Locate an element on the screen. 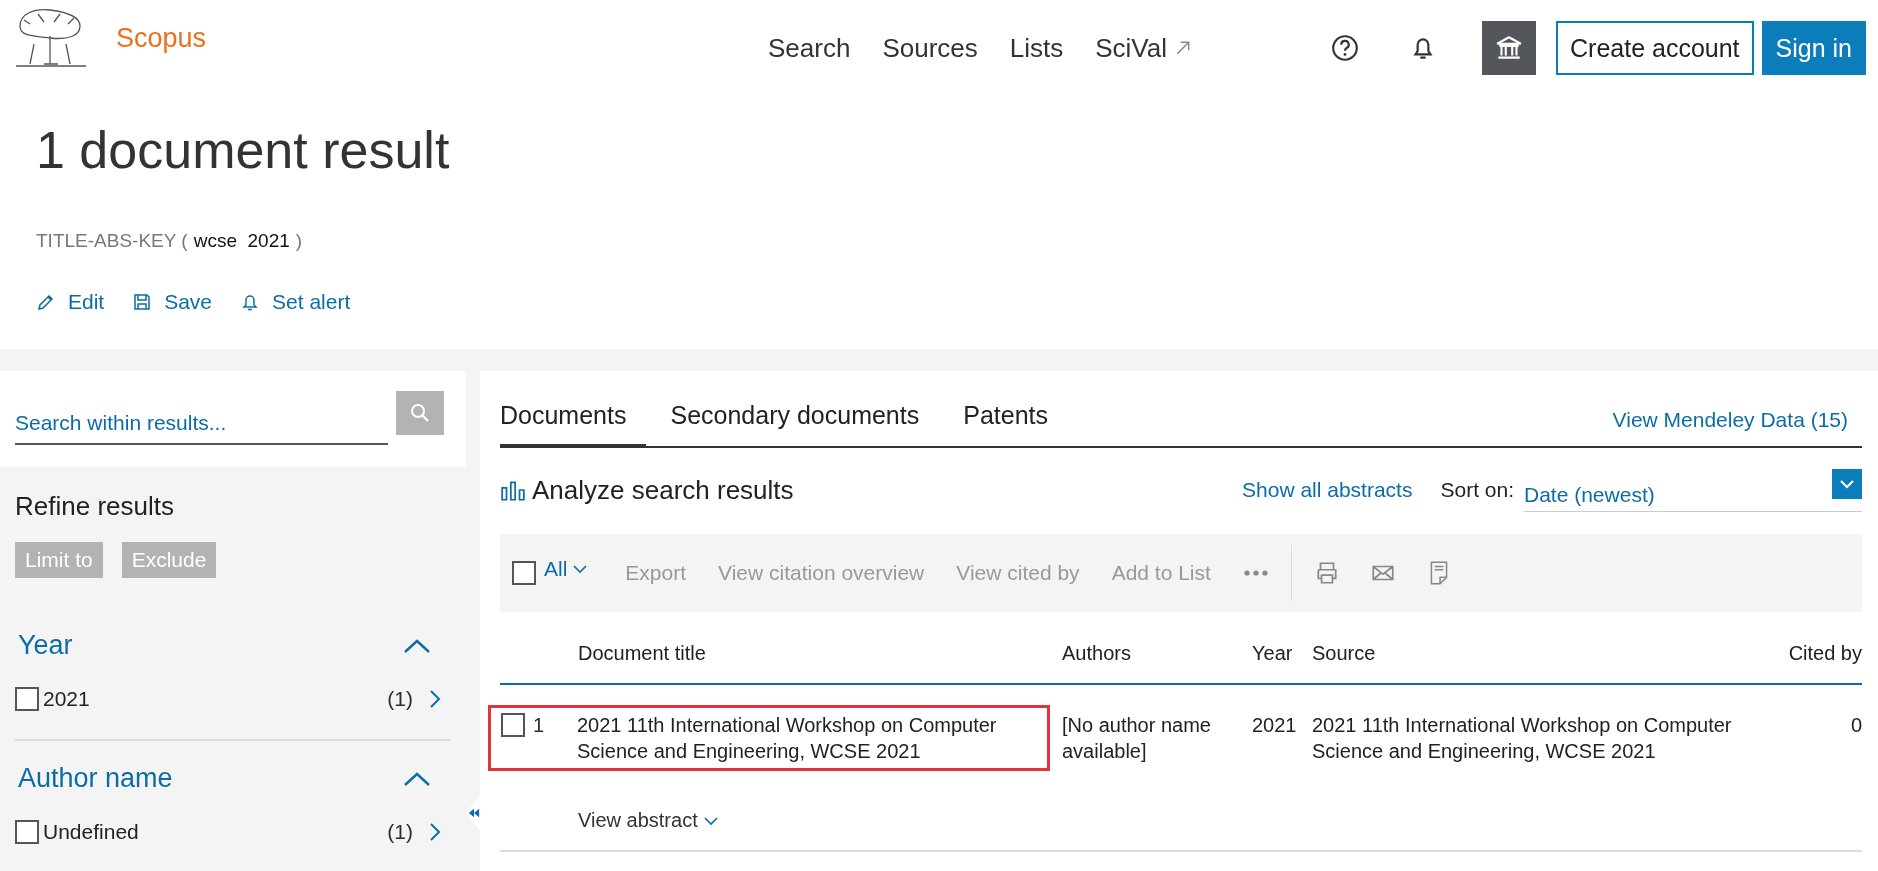 This screenshot has height=871, width=1878. query-action-link: Save is located at coordinates (172, 302).